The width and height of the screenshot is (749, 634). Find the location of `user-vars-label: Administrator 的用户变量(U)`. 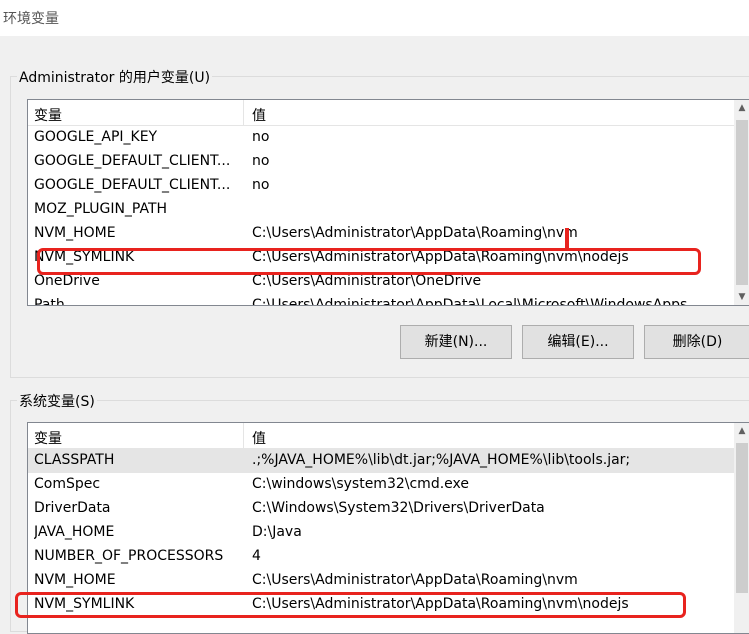

user-vars-label: Administrator 的用户变量(U) is located at coordinates (115, 77).